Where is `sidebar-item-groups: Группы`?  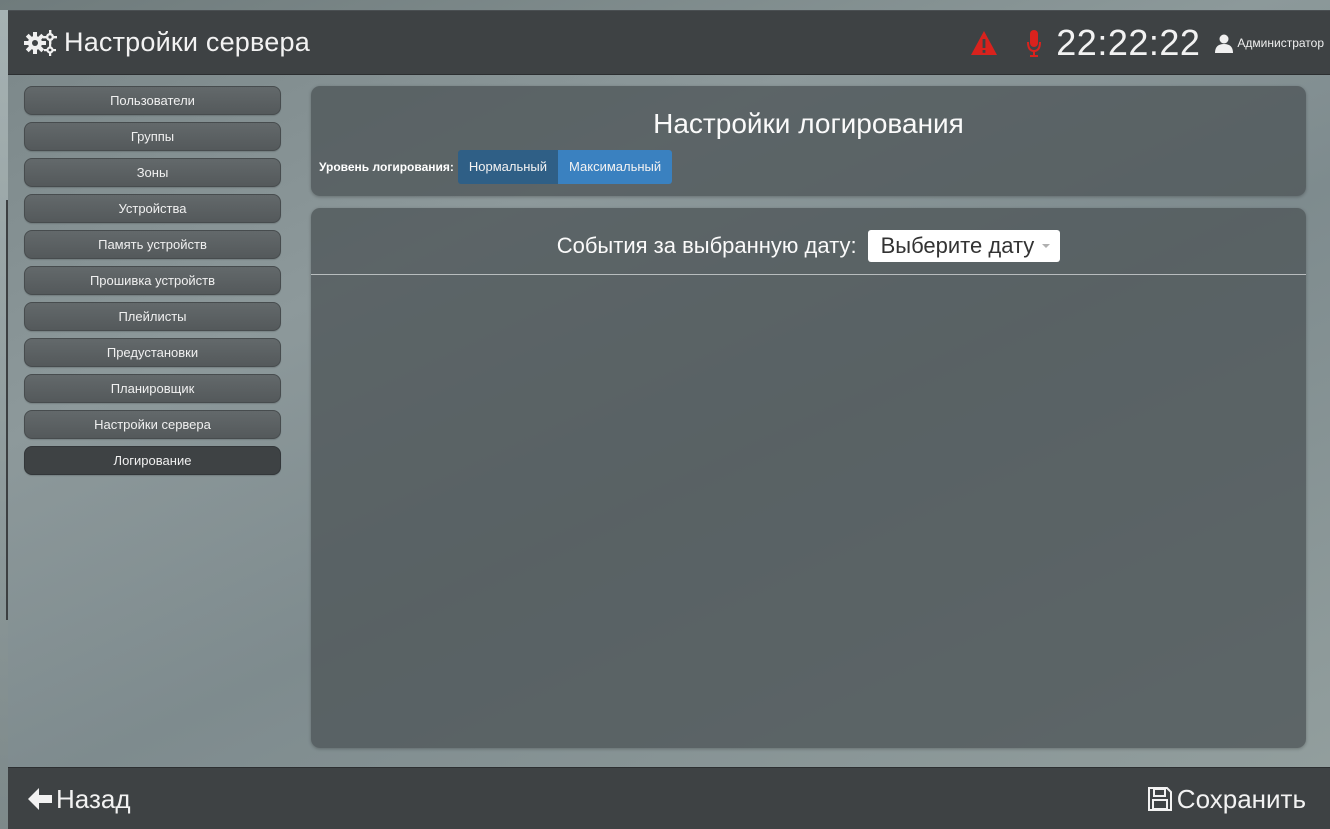
sidebar-item-groups: Группы is located at coordinates (152, 136).